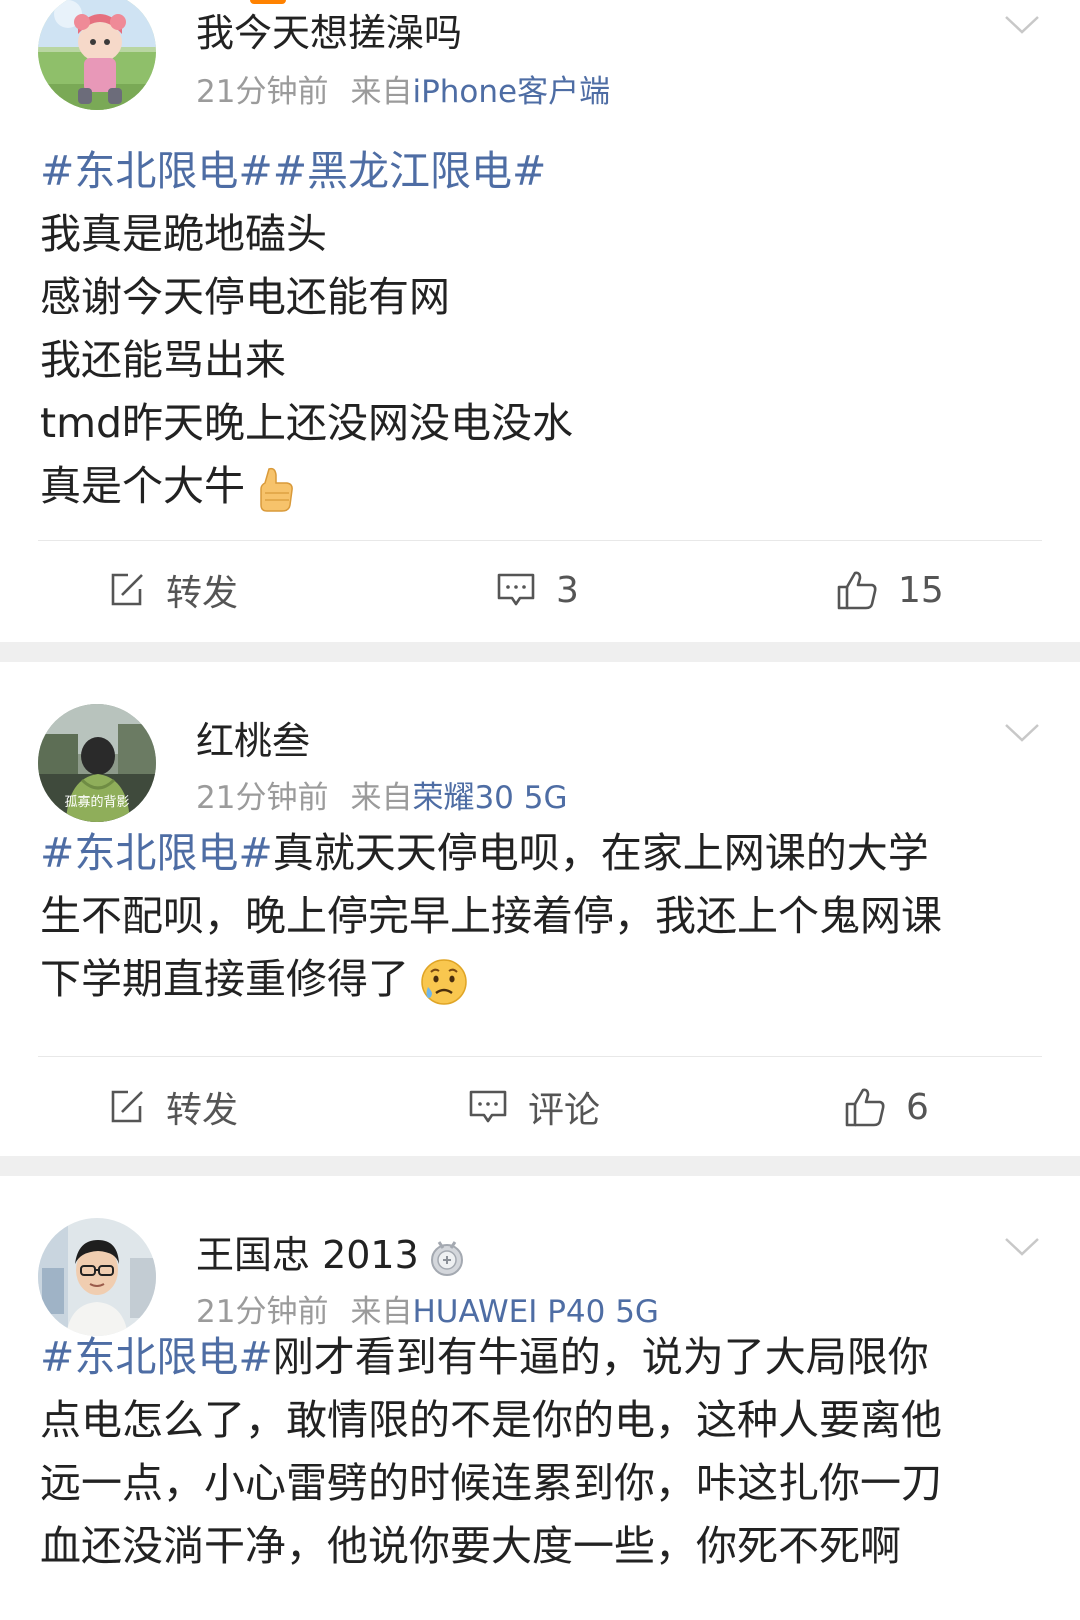 The height and width of the screenshot is (1620, 1080). What do you see at coordinates (97, 763) in the screenshot?
I see `avatar: 孤寡的背影` at bounding box center [97, 763].